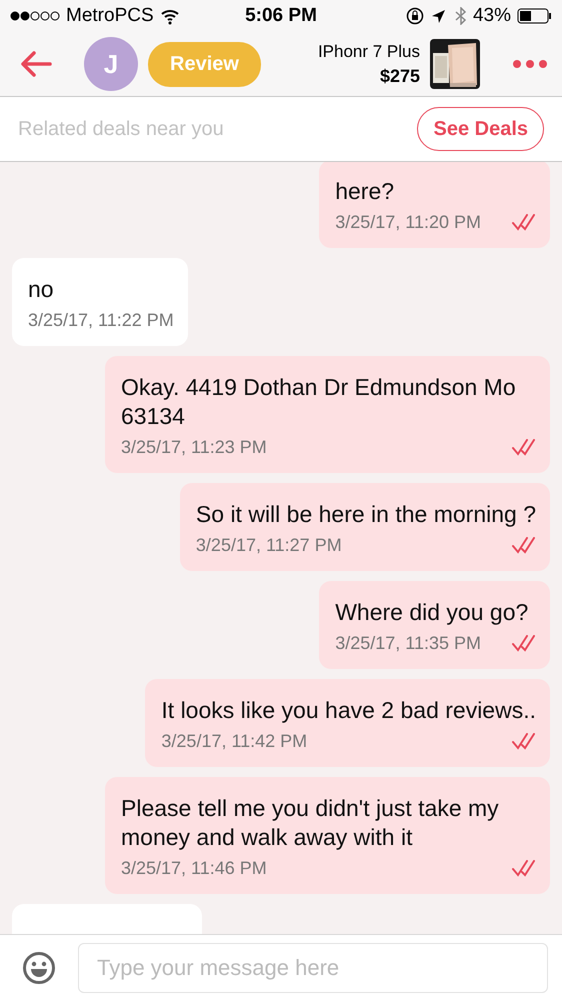 The width and height of the screenshot is (562, 1000). I want to click on message-time: 3/25/17, 11:46 PM, so click(194, 868).